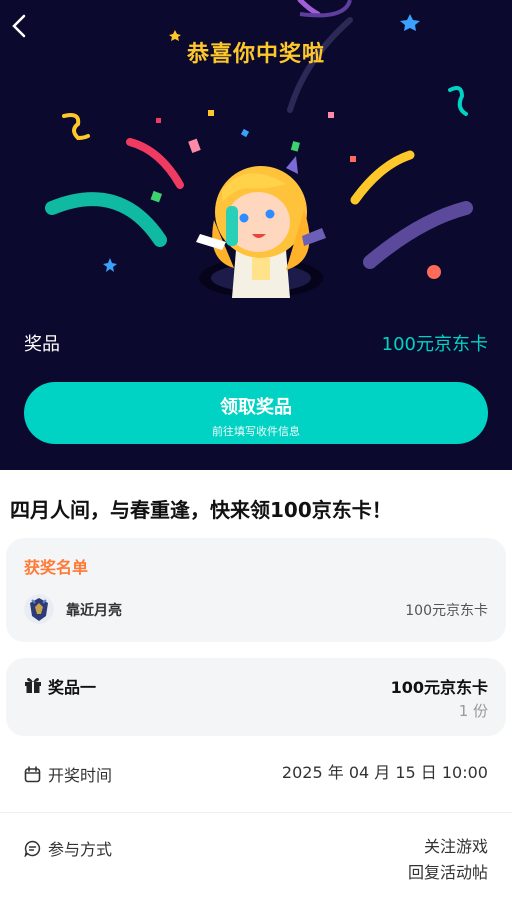  Describe the element at coordinates (256, 590) in the screenshot. I see `winners-card: 获奖名单 靠近月亮 100元京东卡` at that location.